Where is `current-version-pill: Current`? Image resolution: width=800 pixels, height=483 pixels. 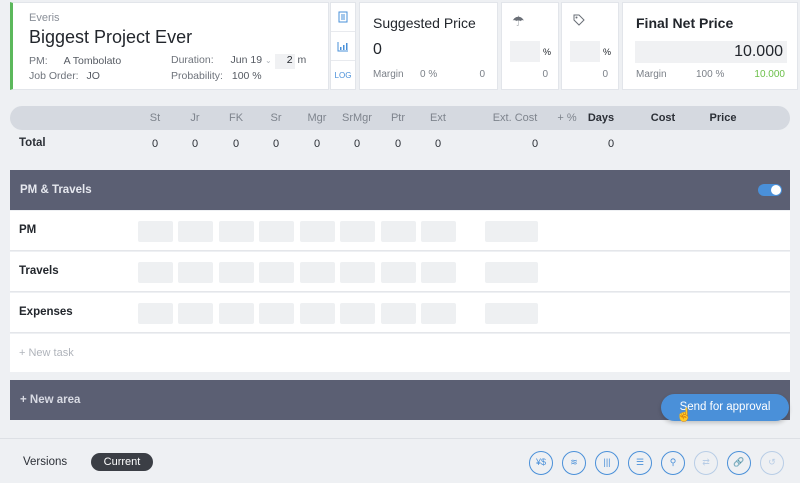
current-version-pill: Current is located at coordinates (122, 462).